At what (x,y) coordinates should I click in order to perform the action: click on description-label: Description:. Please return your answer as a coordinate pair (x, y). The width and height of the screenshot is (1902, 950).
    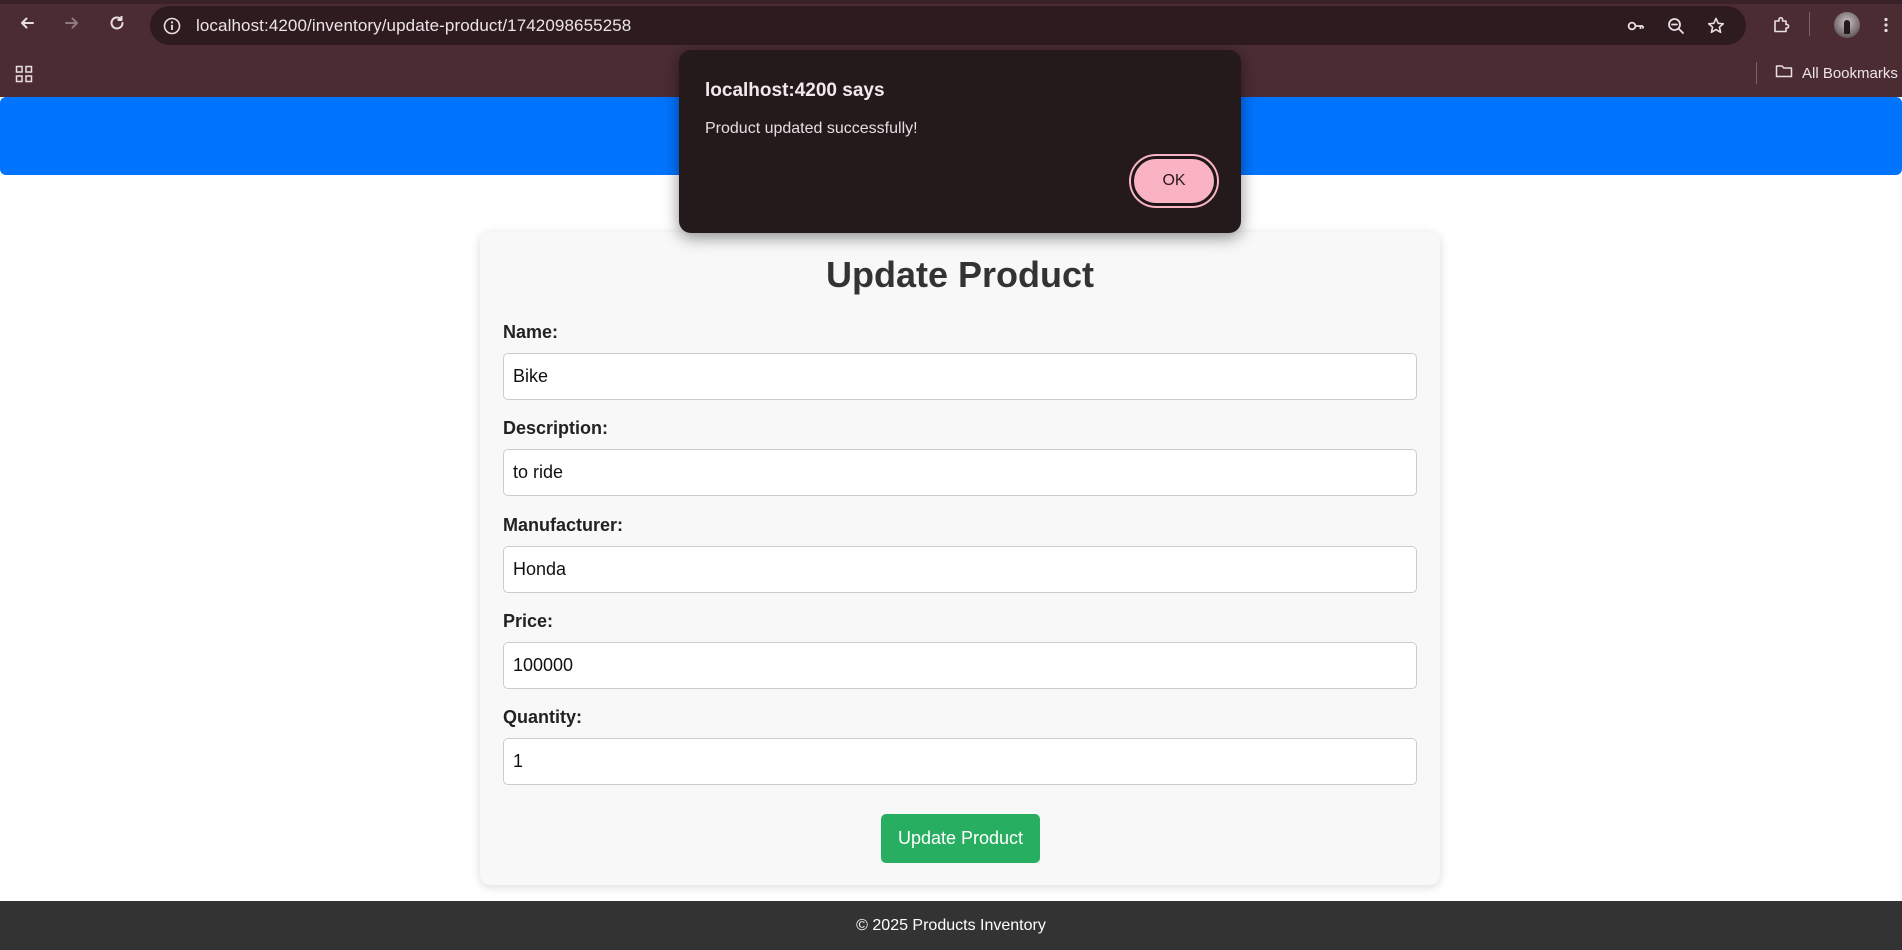
    Looking at the image, I should click on (556, 428).